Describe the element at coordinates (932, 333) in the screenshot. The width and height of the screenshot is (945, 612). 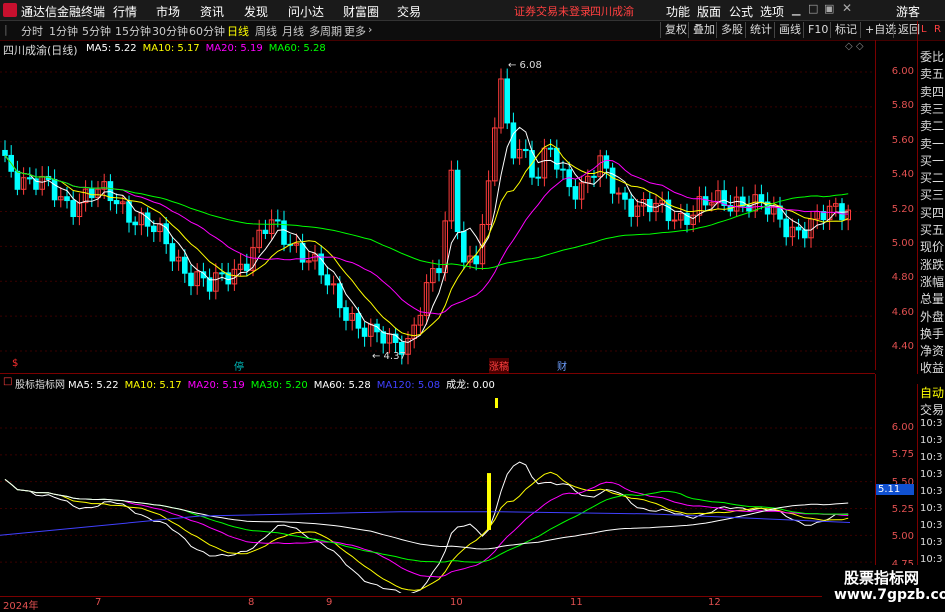
I see `sidebar-item: 换手` at that location.